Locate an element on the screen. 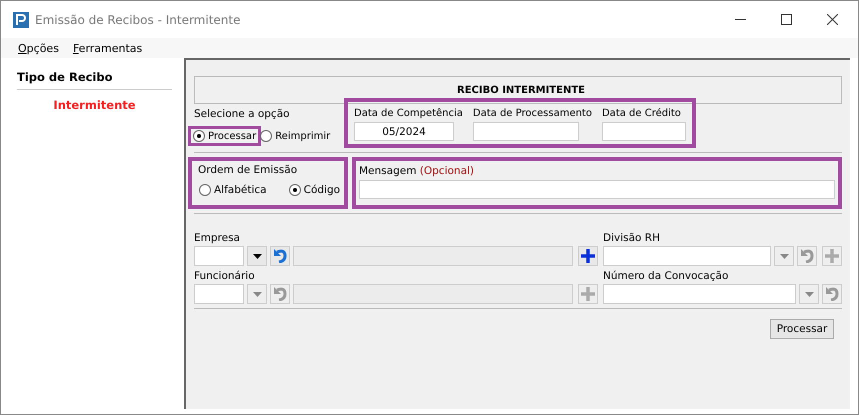  field-label: Data de Competência is located at coordinates (408, 113).